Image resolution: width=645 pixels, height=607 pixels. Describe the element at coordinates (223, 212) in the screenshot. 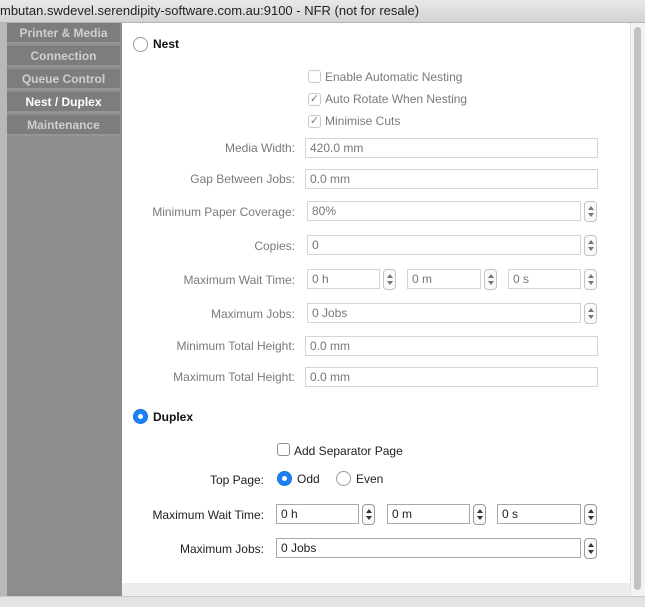

I see `min-paper-coverage-label: Minimum Paper Coverage:` at that location.